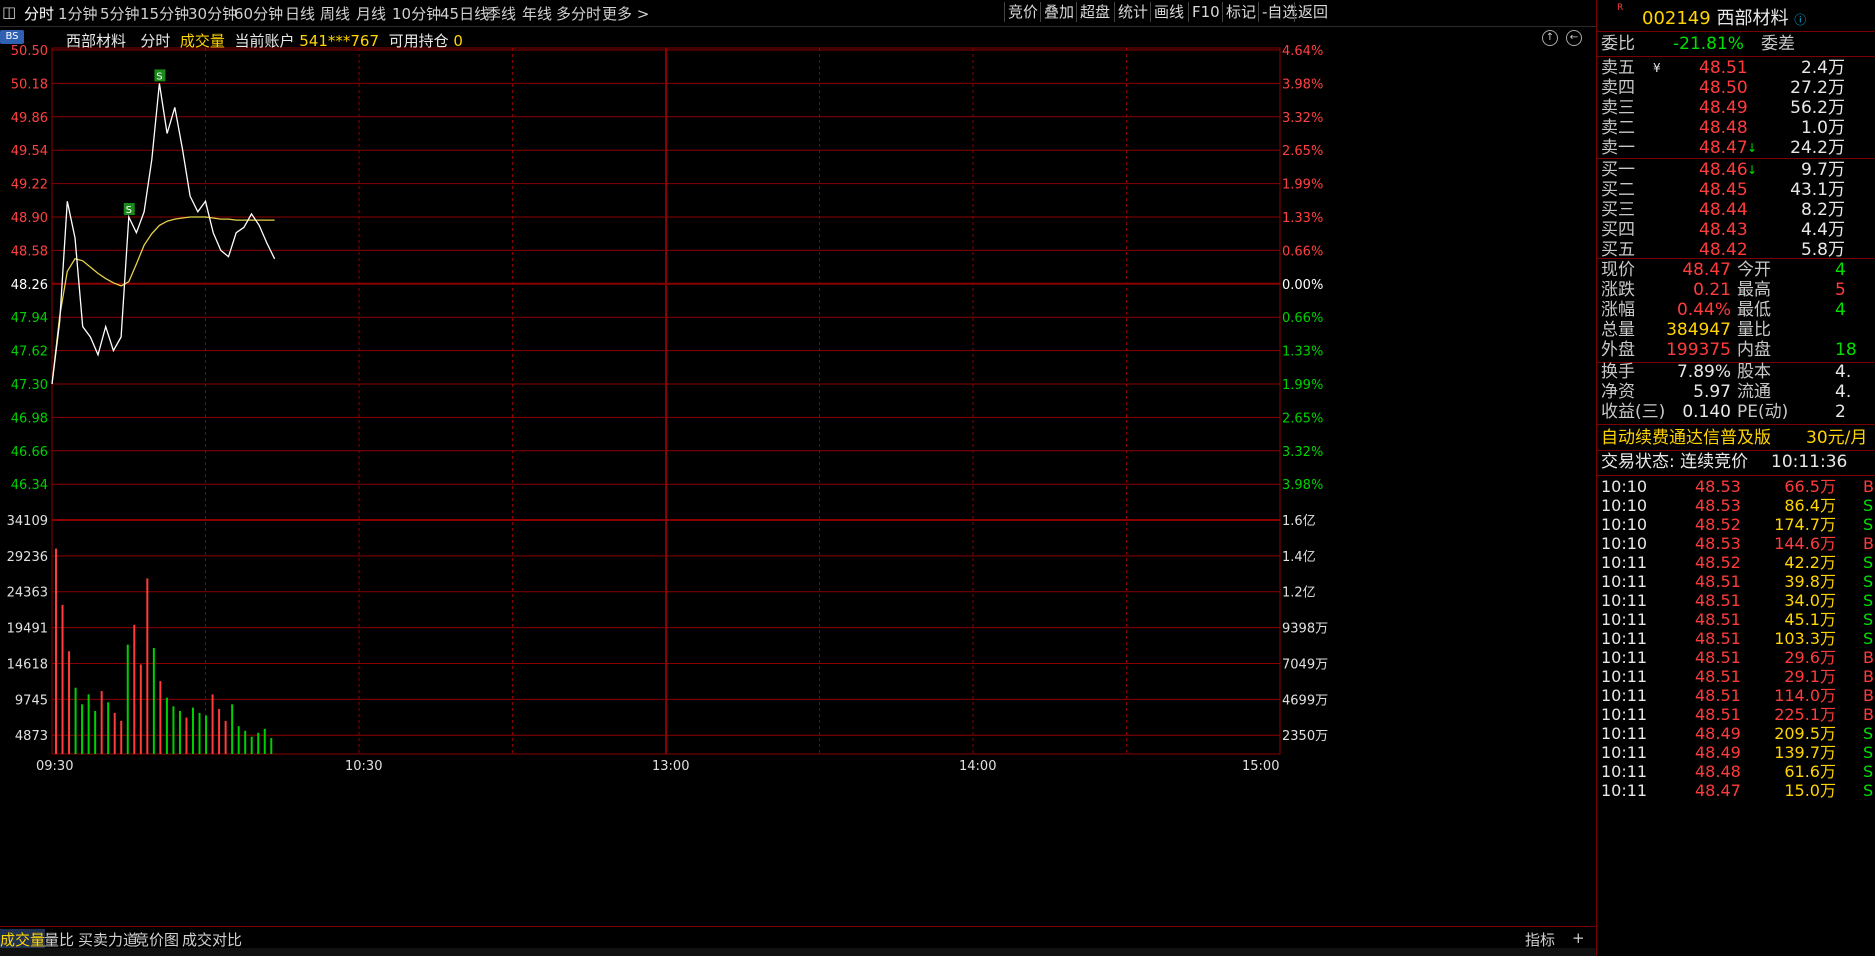 This screenshot has width=1875, height=956. What do you see at coordinates (27, 593) in the screenshot?
I see `volume-tick-label: 24363` at bounding box center [27, 593].